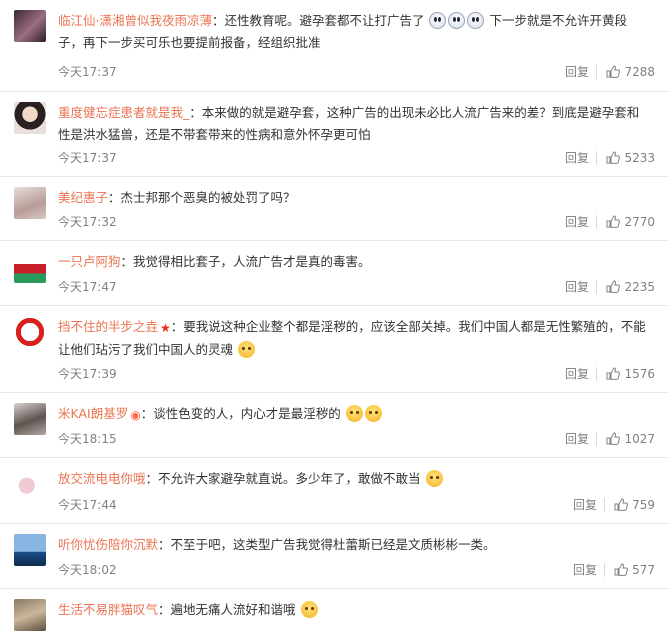 The width and height of the screenshot is (669, 631). What do you see at coordinates (108, 609) in the screenshot?
I see `username-link: 生活不易胖猫叹气` at bounding box center [108, 609].